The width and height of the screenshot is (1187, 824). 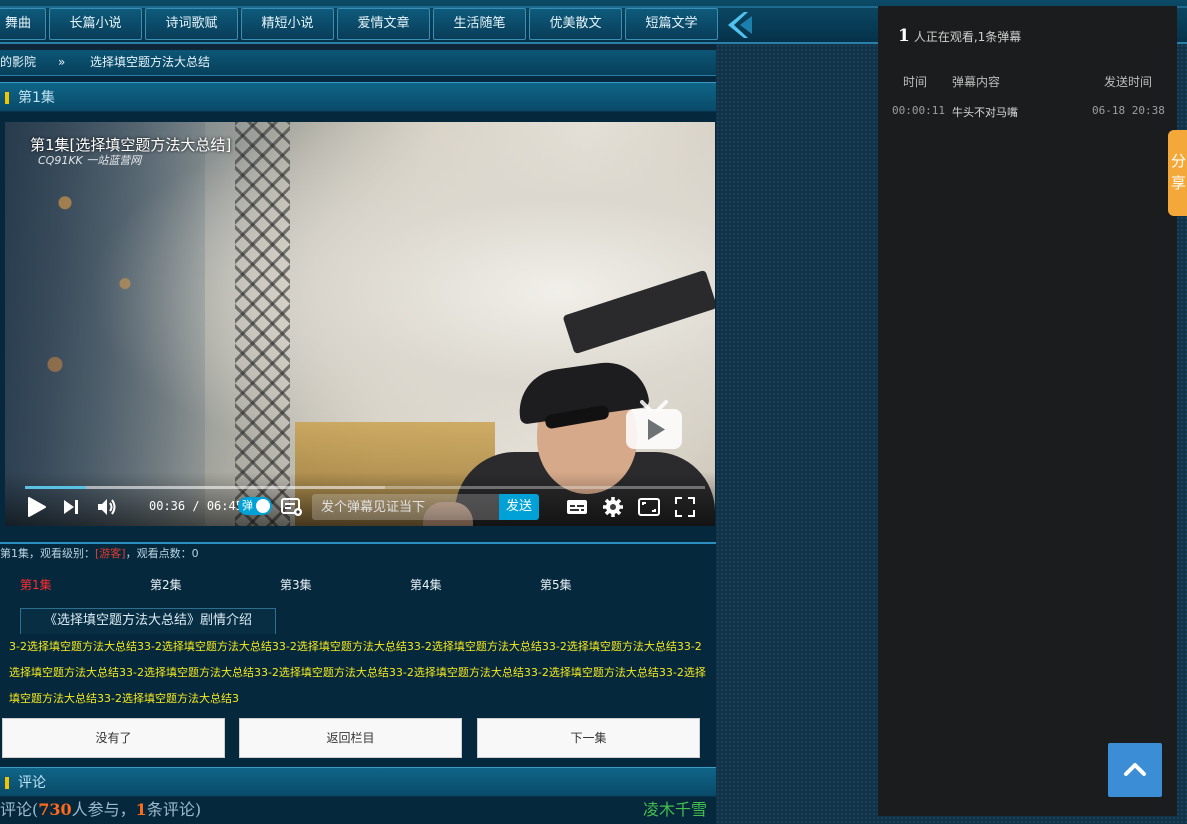 I want to click on back-to-column-button: 返回栏目, so click(x=350, y=738).